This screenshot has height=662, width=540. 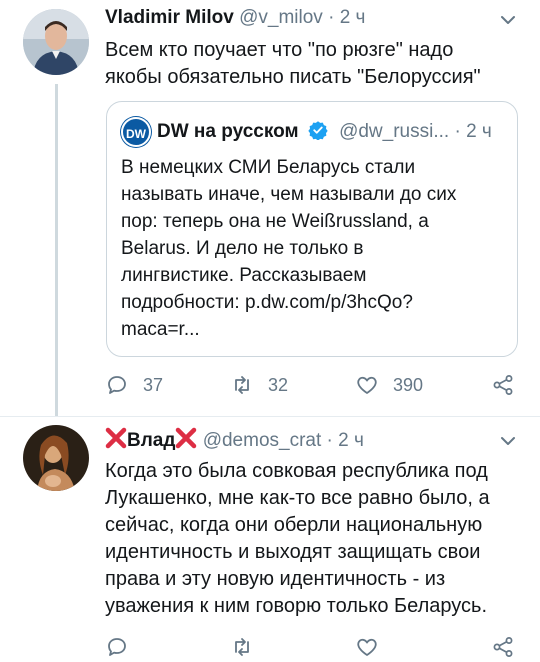 I want to click on quoted-header: DW на русском @dw_russi... · 2 ч, so click(x=324, y=132).